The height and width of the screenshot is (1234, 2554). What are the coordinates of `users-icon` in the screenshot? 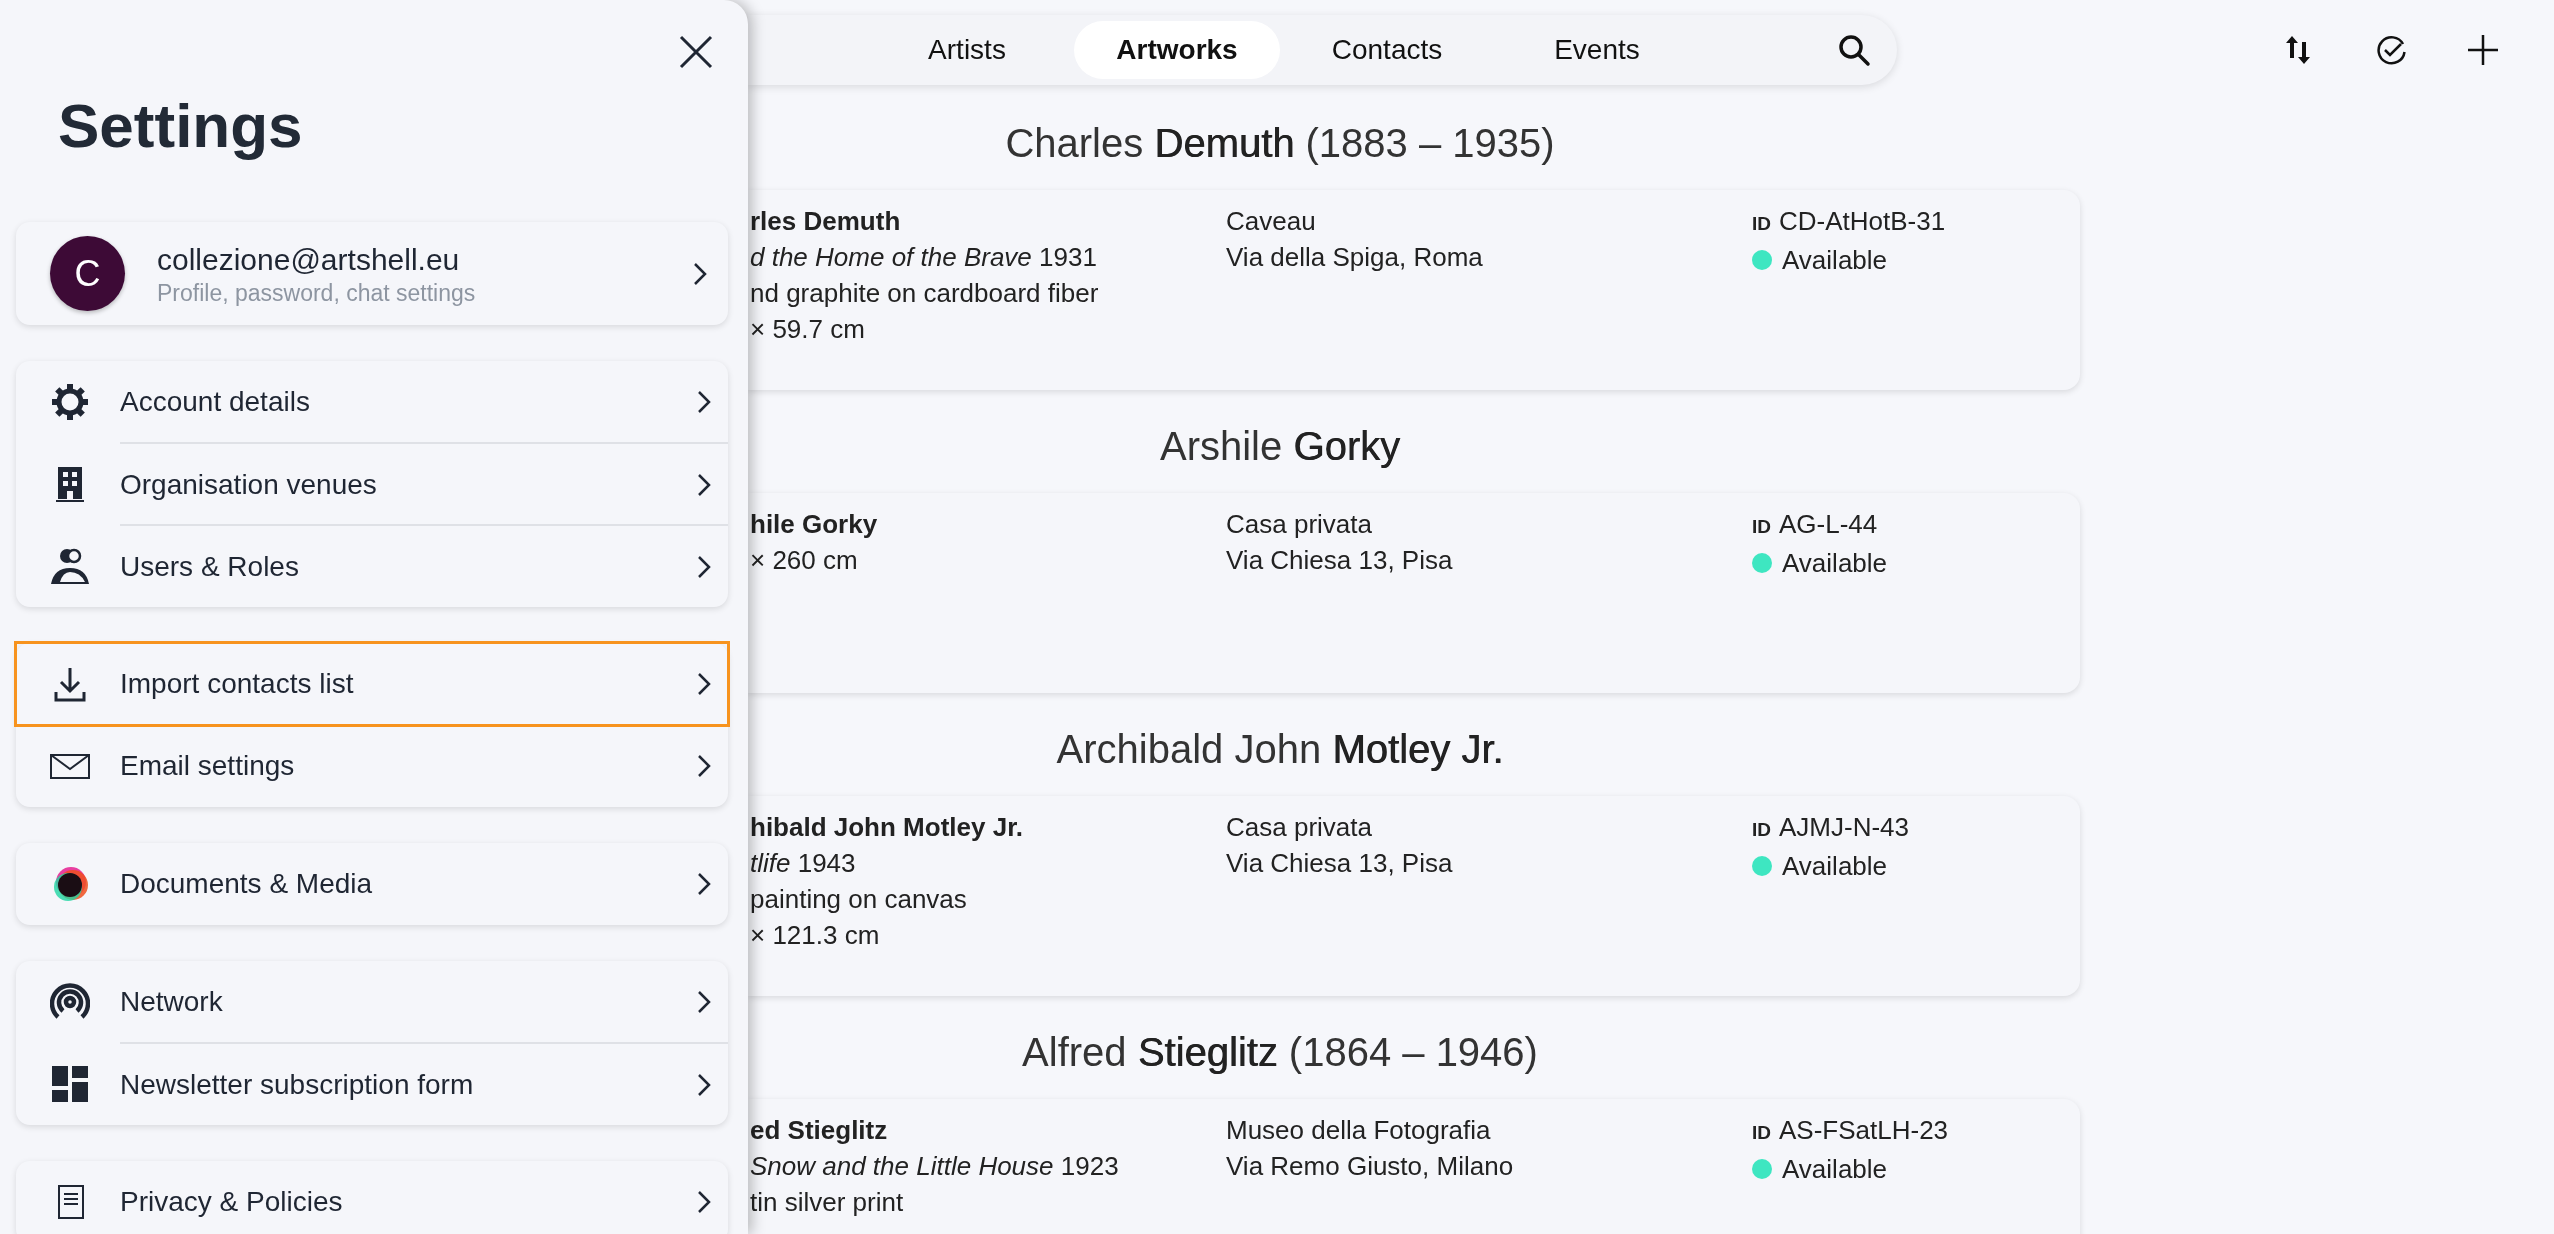 It's located at (70, 566).